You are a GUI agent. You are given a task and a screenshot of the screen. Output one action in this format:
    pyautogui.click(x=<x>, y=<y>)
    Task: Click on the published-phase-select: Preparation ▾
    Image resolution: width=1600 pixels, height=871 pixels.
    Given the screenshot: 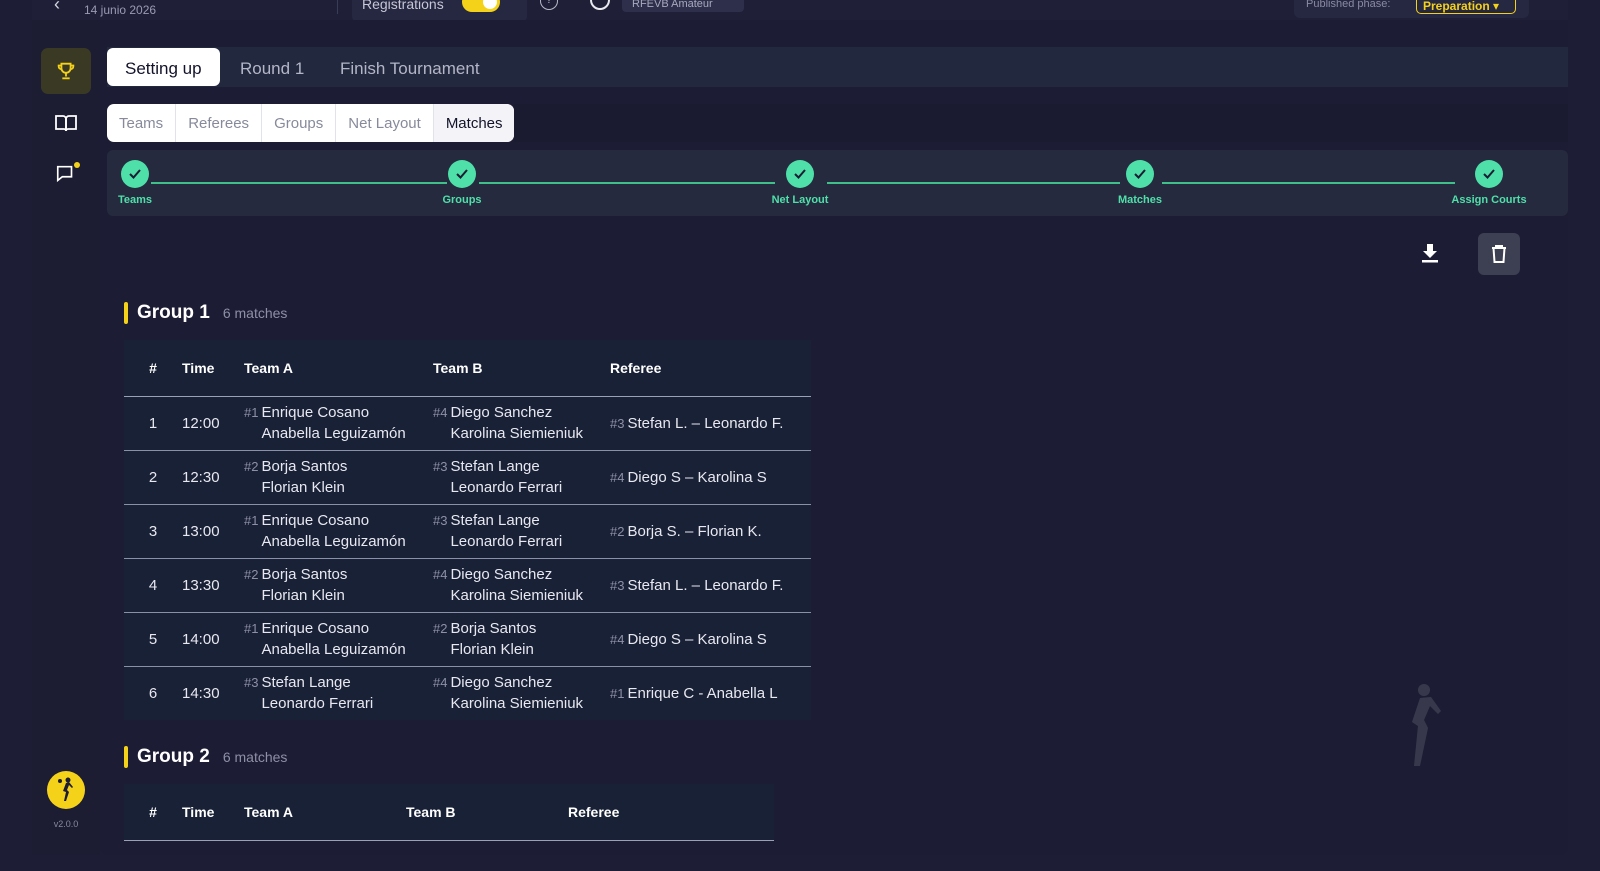 What is the action you would take?
    pyautogui.click(x=1466, y=7)
    